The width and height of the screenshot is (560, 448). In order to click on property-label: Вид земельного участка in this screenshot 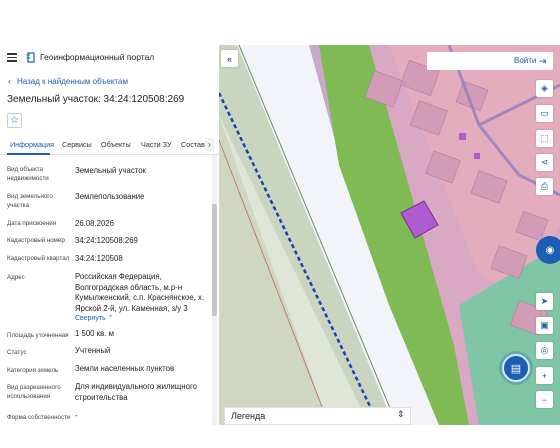, I will do `click(30, 201)`.